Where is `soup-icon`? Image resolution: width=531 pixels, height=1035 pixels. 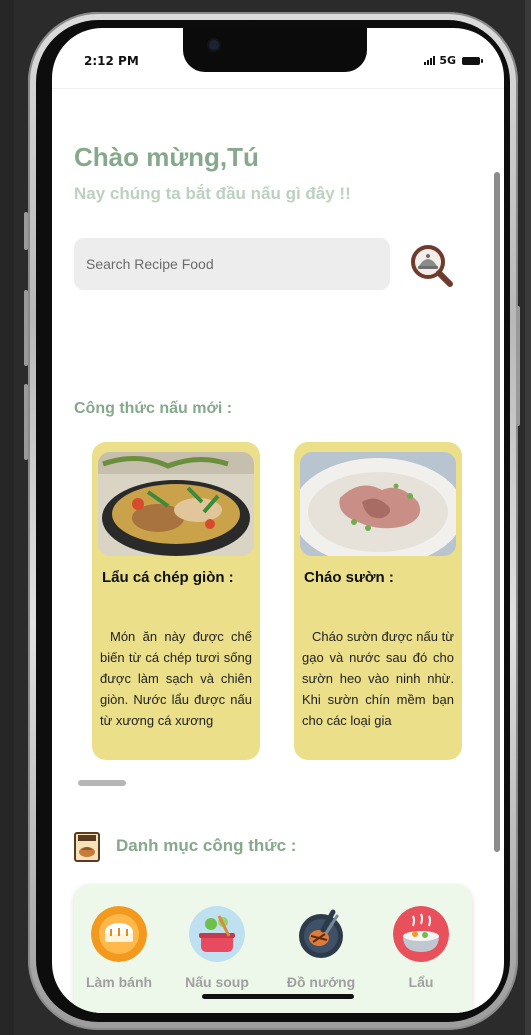 soup-icon is located at coordinates (217, 934).